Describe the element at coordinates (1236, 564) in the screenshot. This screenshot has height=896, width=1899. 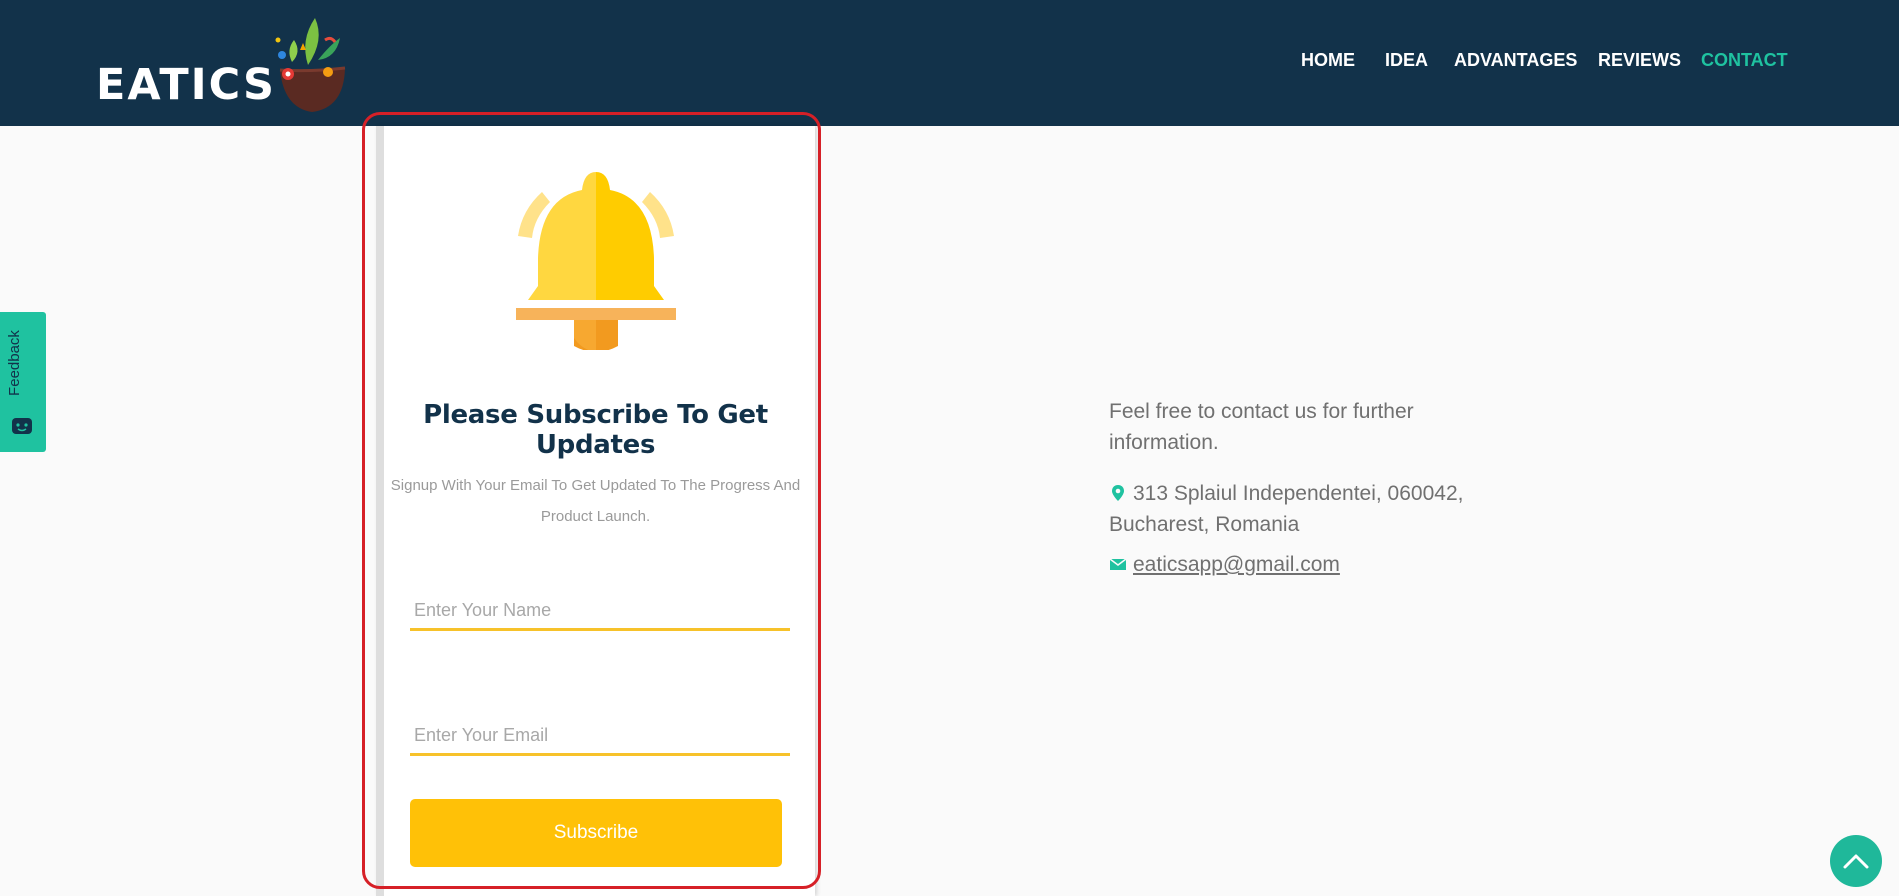
I see `email-link: eaticsapp@gmail.com` at that location.